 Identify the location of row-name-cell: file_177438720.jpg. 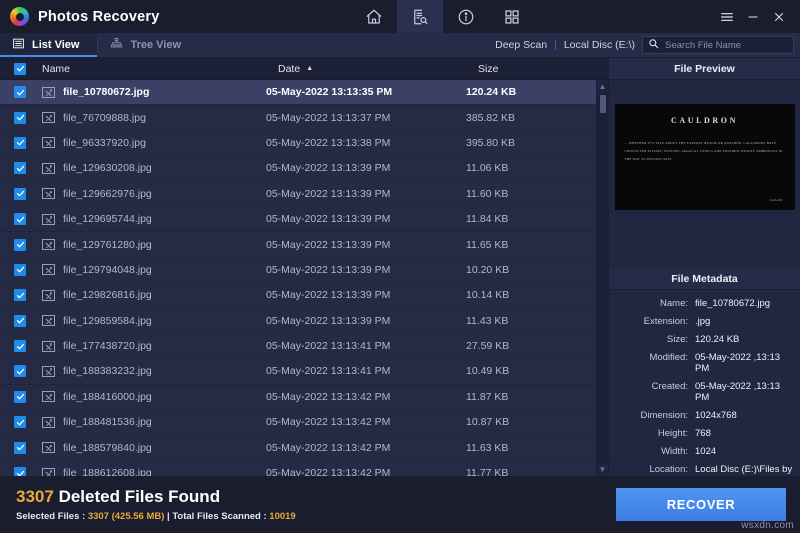
(153, 346).